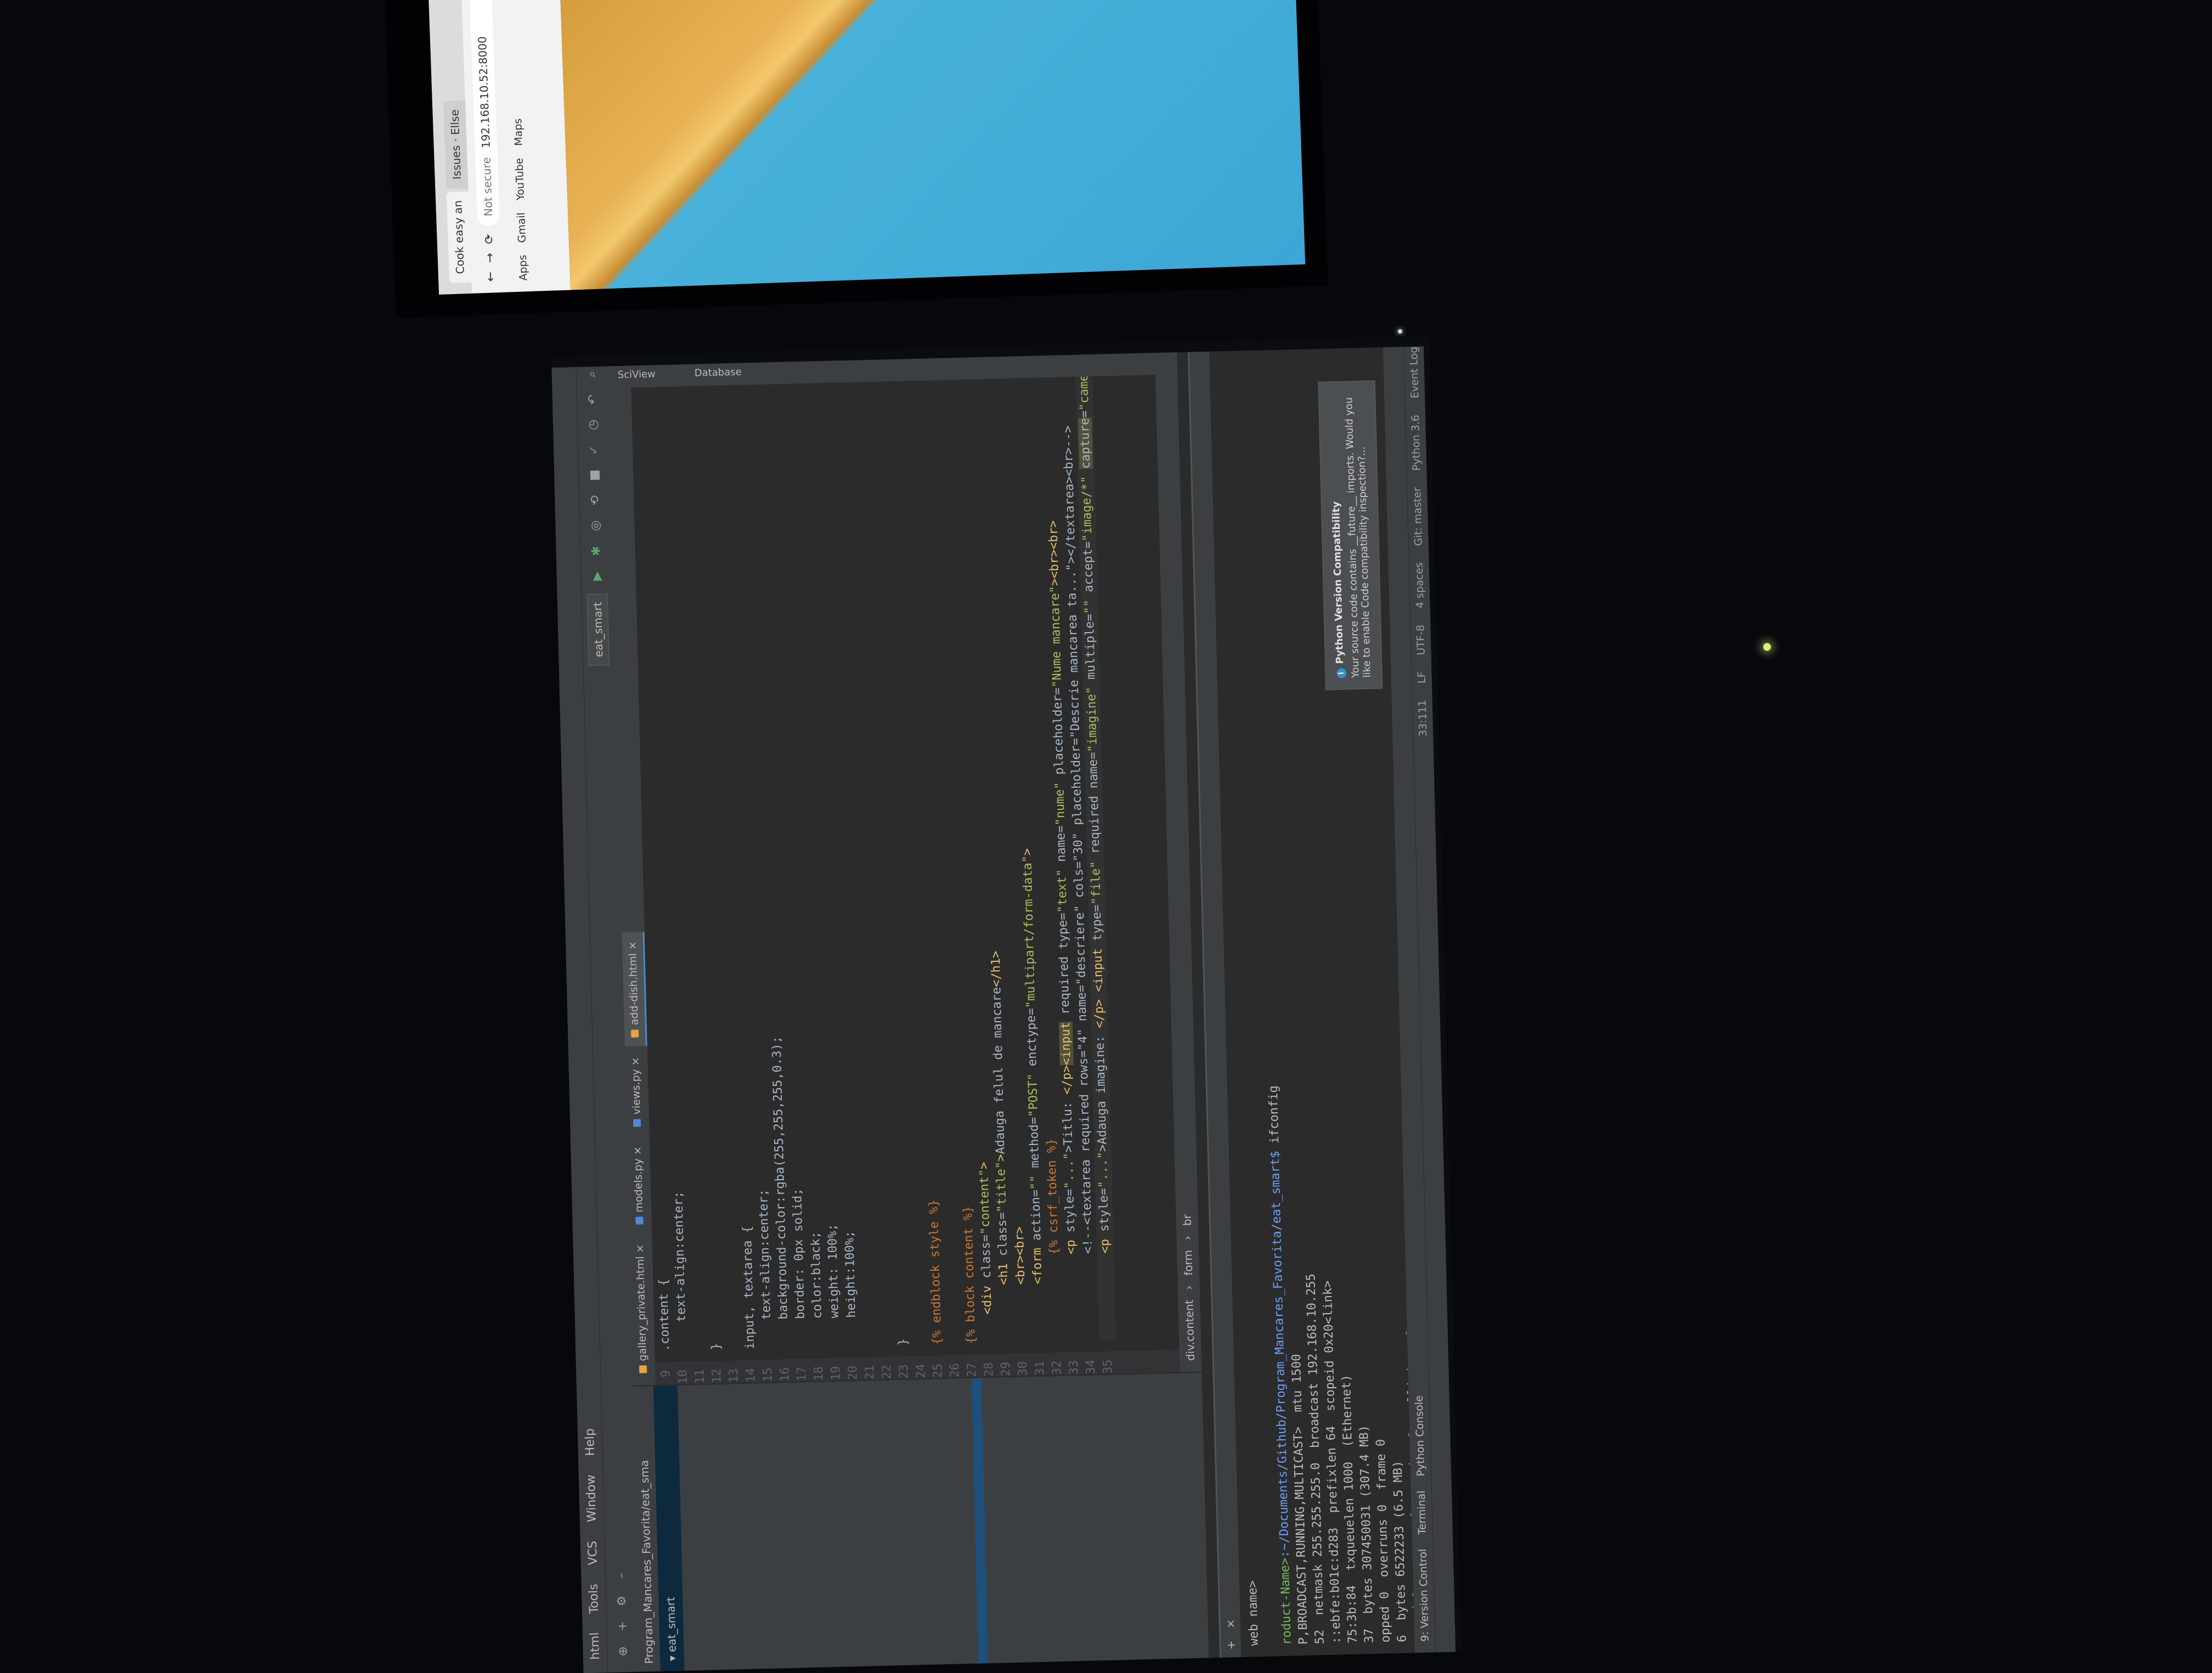  I want to click on line-number: 20, so click(853, 1373).